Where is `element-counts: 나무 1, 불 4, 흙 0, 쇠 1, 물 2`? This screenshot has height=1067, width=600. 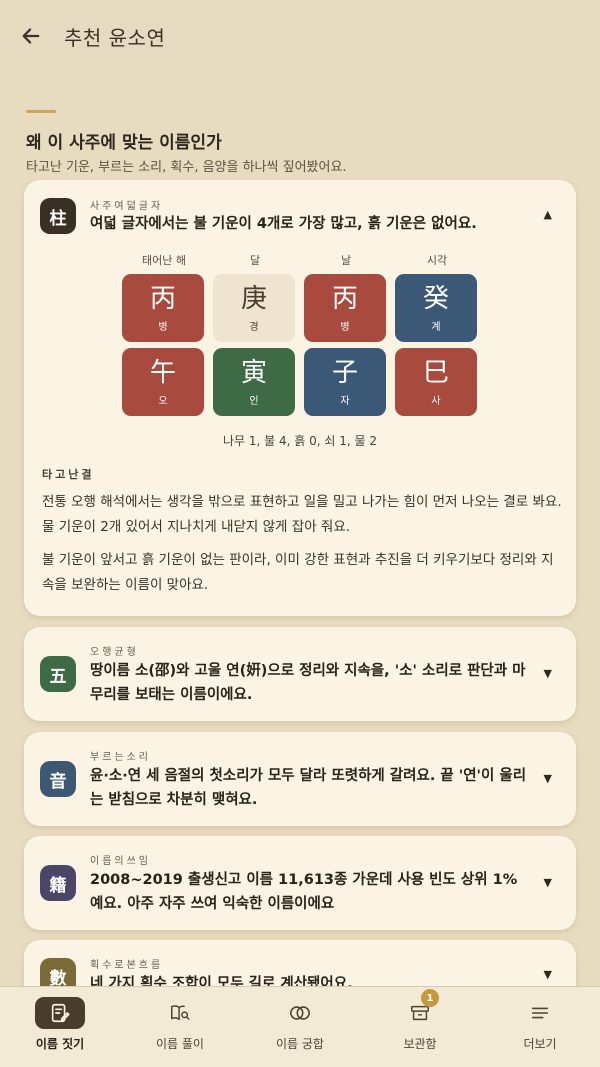
element-counts: 나무 1, 불 4, 흙 0, 쇠 1, 물 2 is located at coordinates (299, 441).